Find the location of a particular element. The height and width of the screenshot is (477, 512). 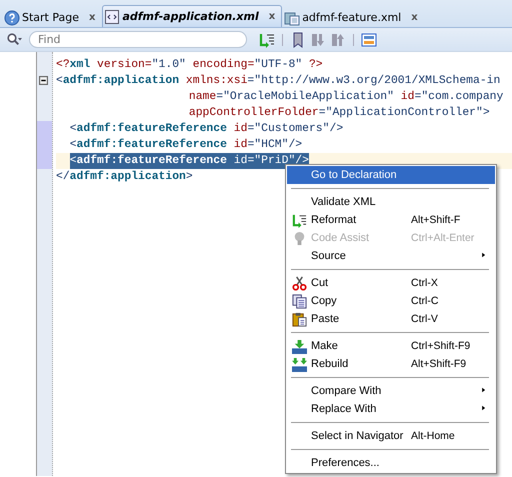

code-line: name="OracleMobileApplication" id="com.company is located at coordinates (346, 97).